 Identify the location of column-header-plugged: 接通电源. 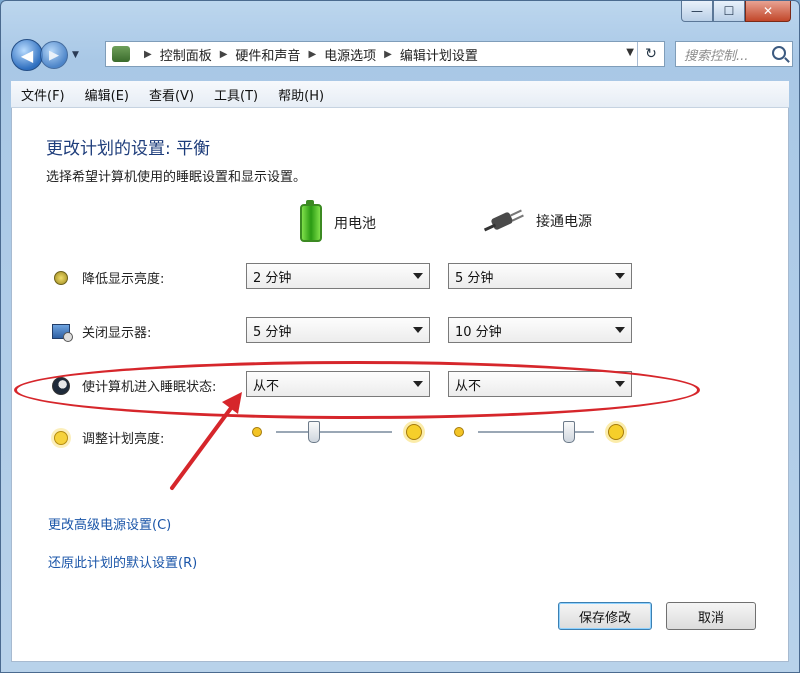
(537, 220).